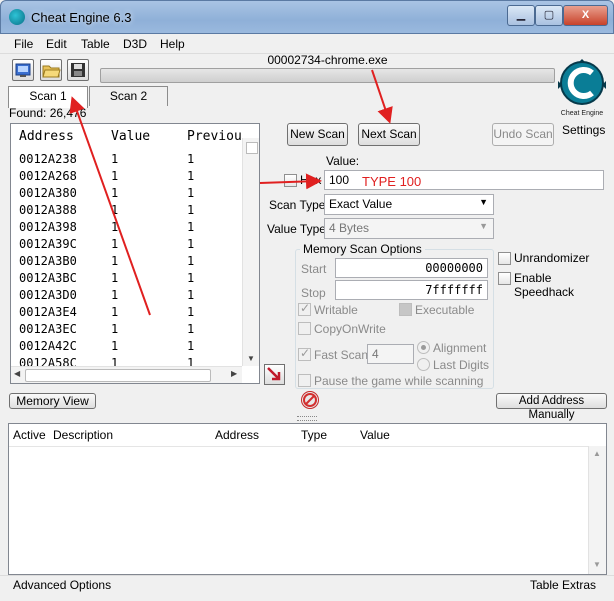 The image size is (614, 601). I want to click on undo-scan-button: Undo Scan, so click(523, 134).